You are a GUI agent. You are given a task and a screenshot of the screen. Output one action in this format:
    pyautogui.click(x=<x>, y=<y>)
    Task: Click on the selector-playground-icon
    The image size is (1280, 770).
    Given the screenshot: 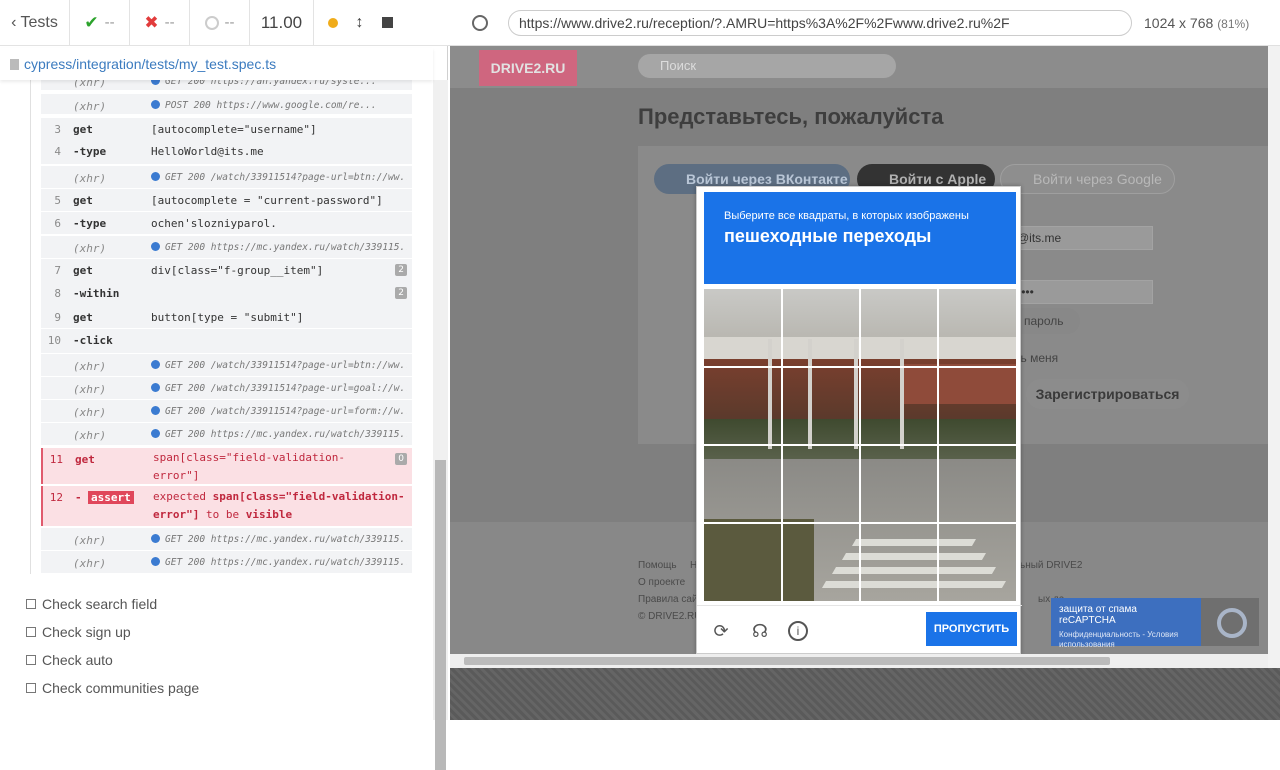 What is the action you would take?
    pyautogui.click(x=480, y=22)
    